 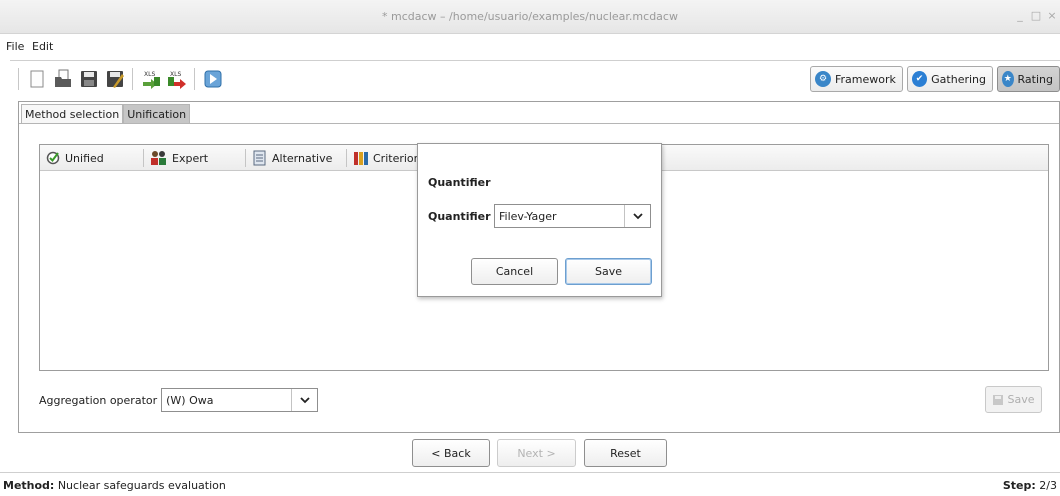 What do you see at coordinates (530, 79) in the screenshot?
I see `toolbar: XLS XLS ⚙ Framework ✔ Gathering ★ Rating` at bounding box center [530, 79].